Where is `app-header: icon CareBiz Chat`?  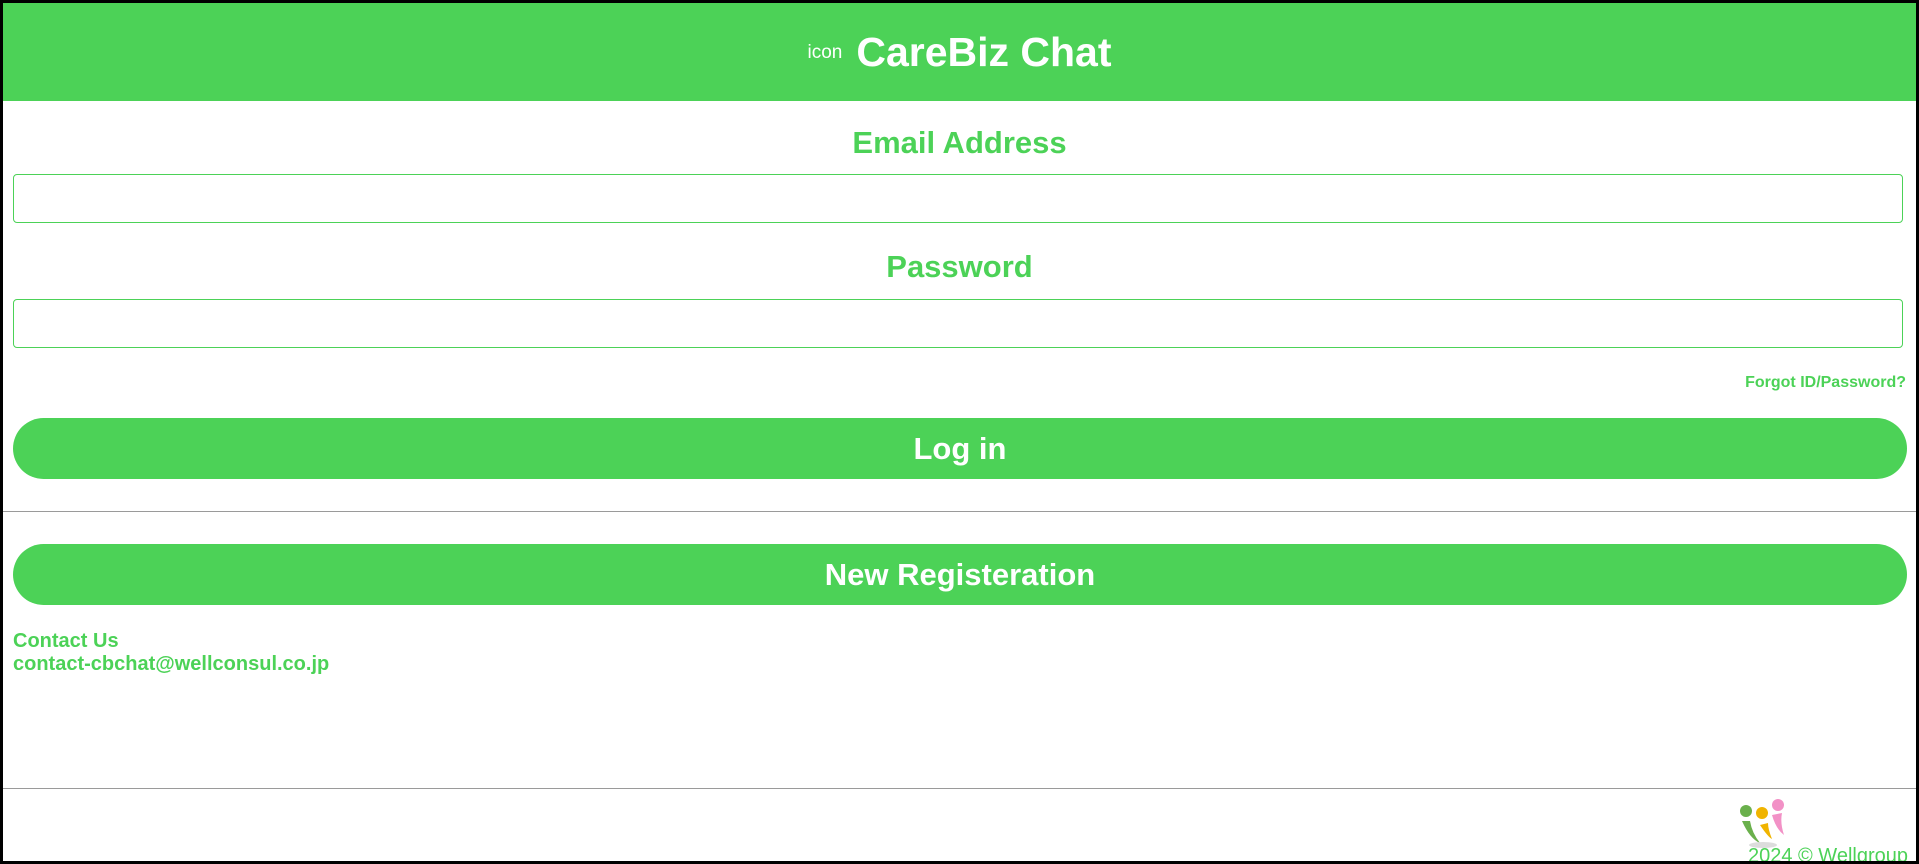 app-header: icon CareBiz Chat is located at coordinates (959, 52).